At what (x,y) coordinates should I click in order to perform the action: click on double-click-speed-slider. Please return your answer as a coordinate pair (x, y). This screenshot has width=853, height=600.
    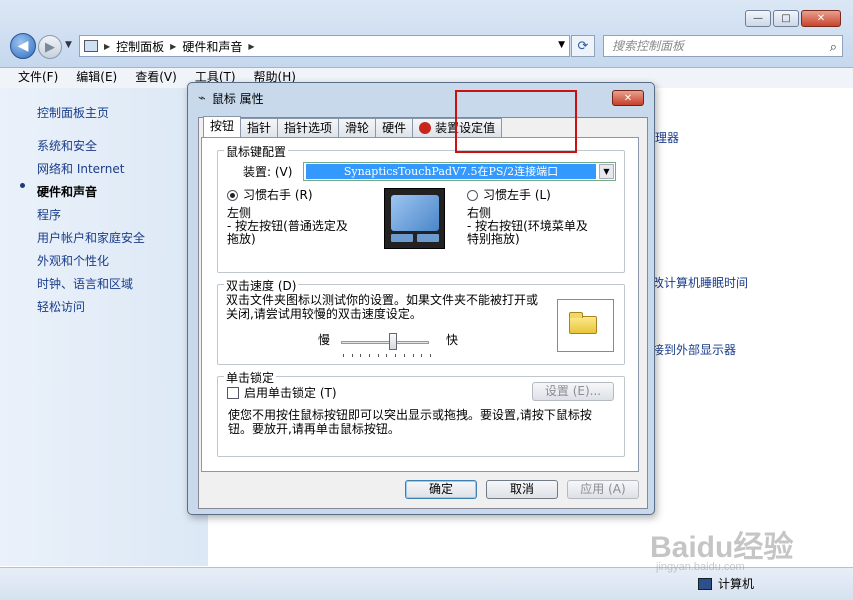
    Looking at the image, I should click on (385, 342).